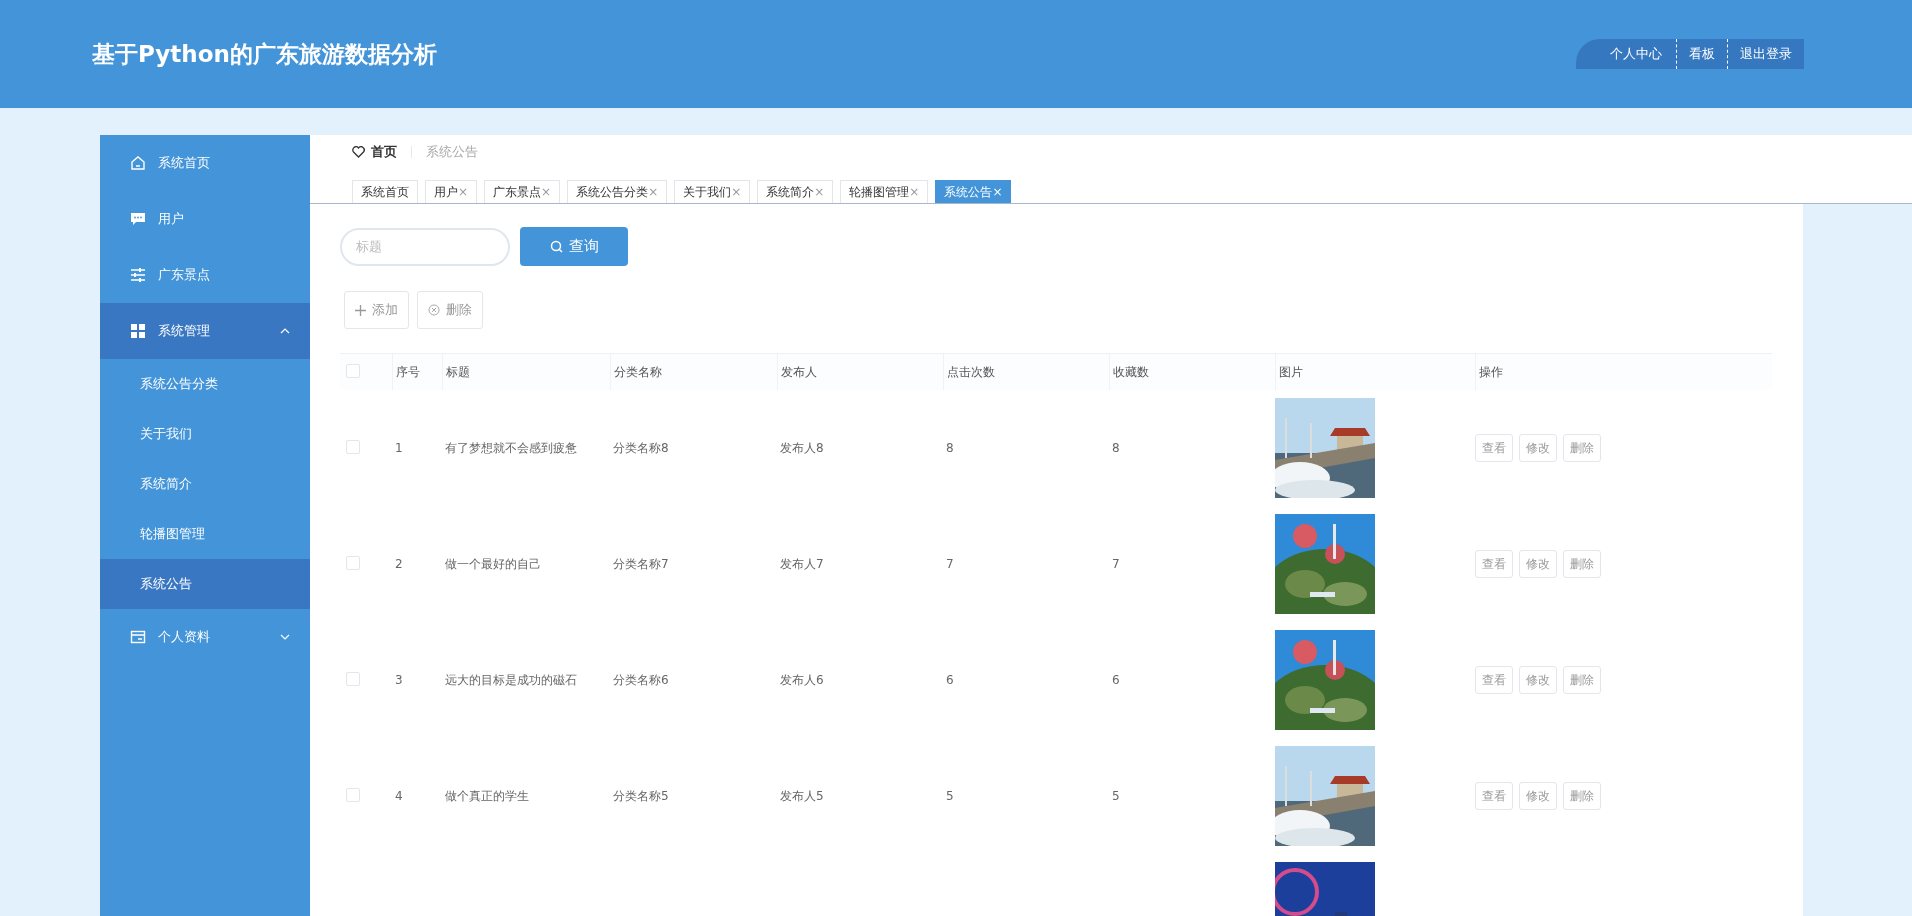  Describe the element at coordinates (522, 191) in the screenshot. I see `page-tab: 广东景点×` at that location.